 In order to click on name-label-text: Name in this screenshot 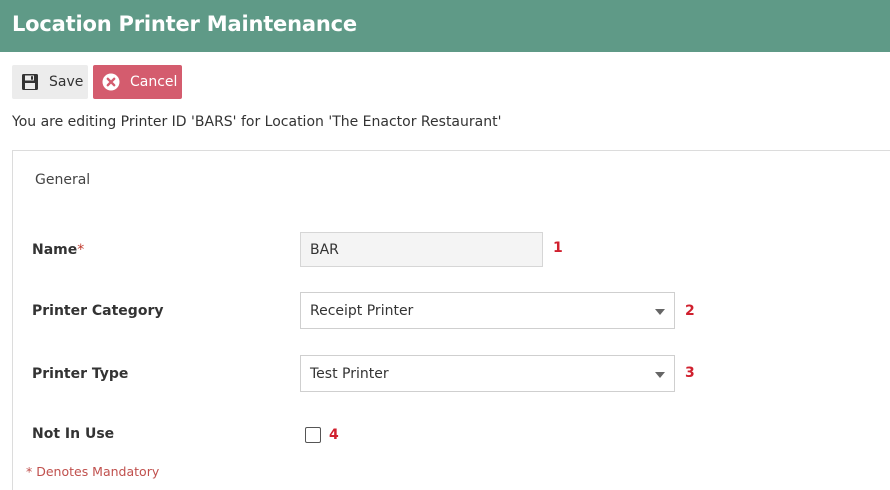, I will do `click(55, 250)`.